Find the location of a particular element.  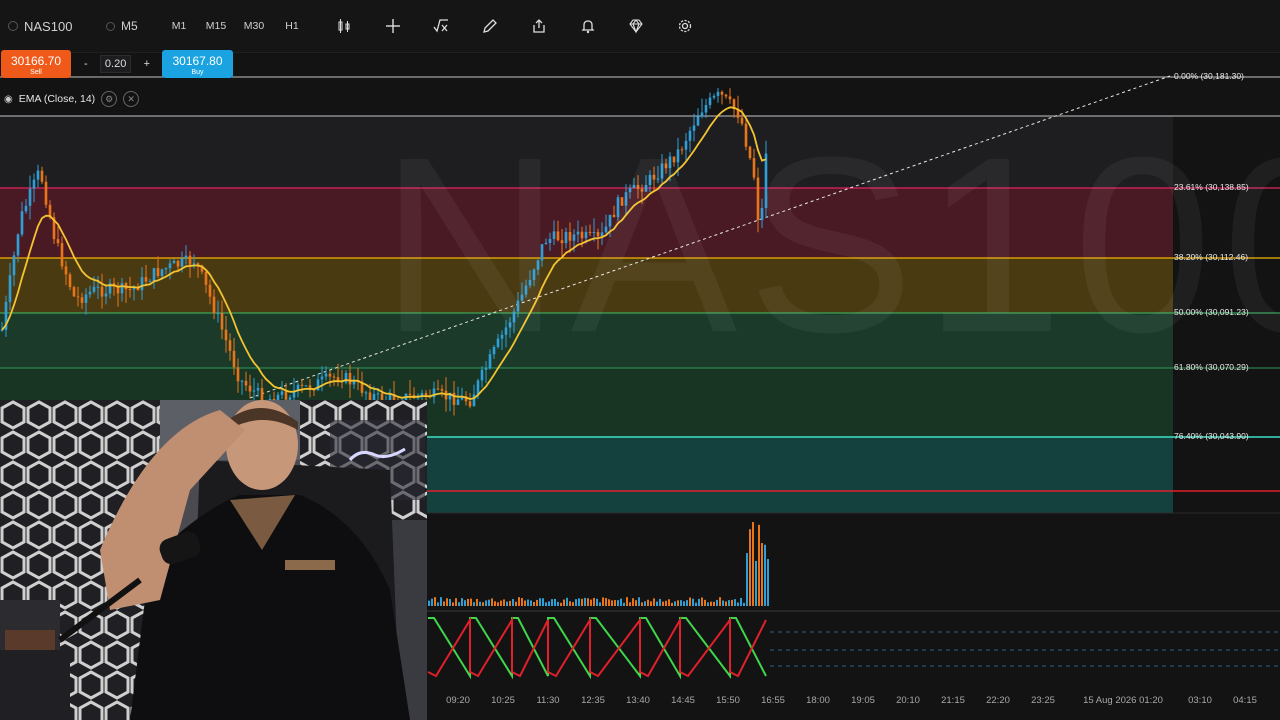

time-tick: 04:15 is located at coordinates (1245, 700).